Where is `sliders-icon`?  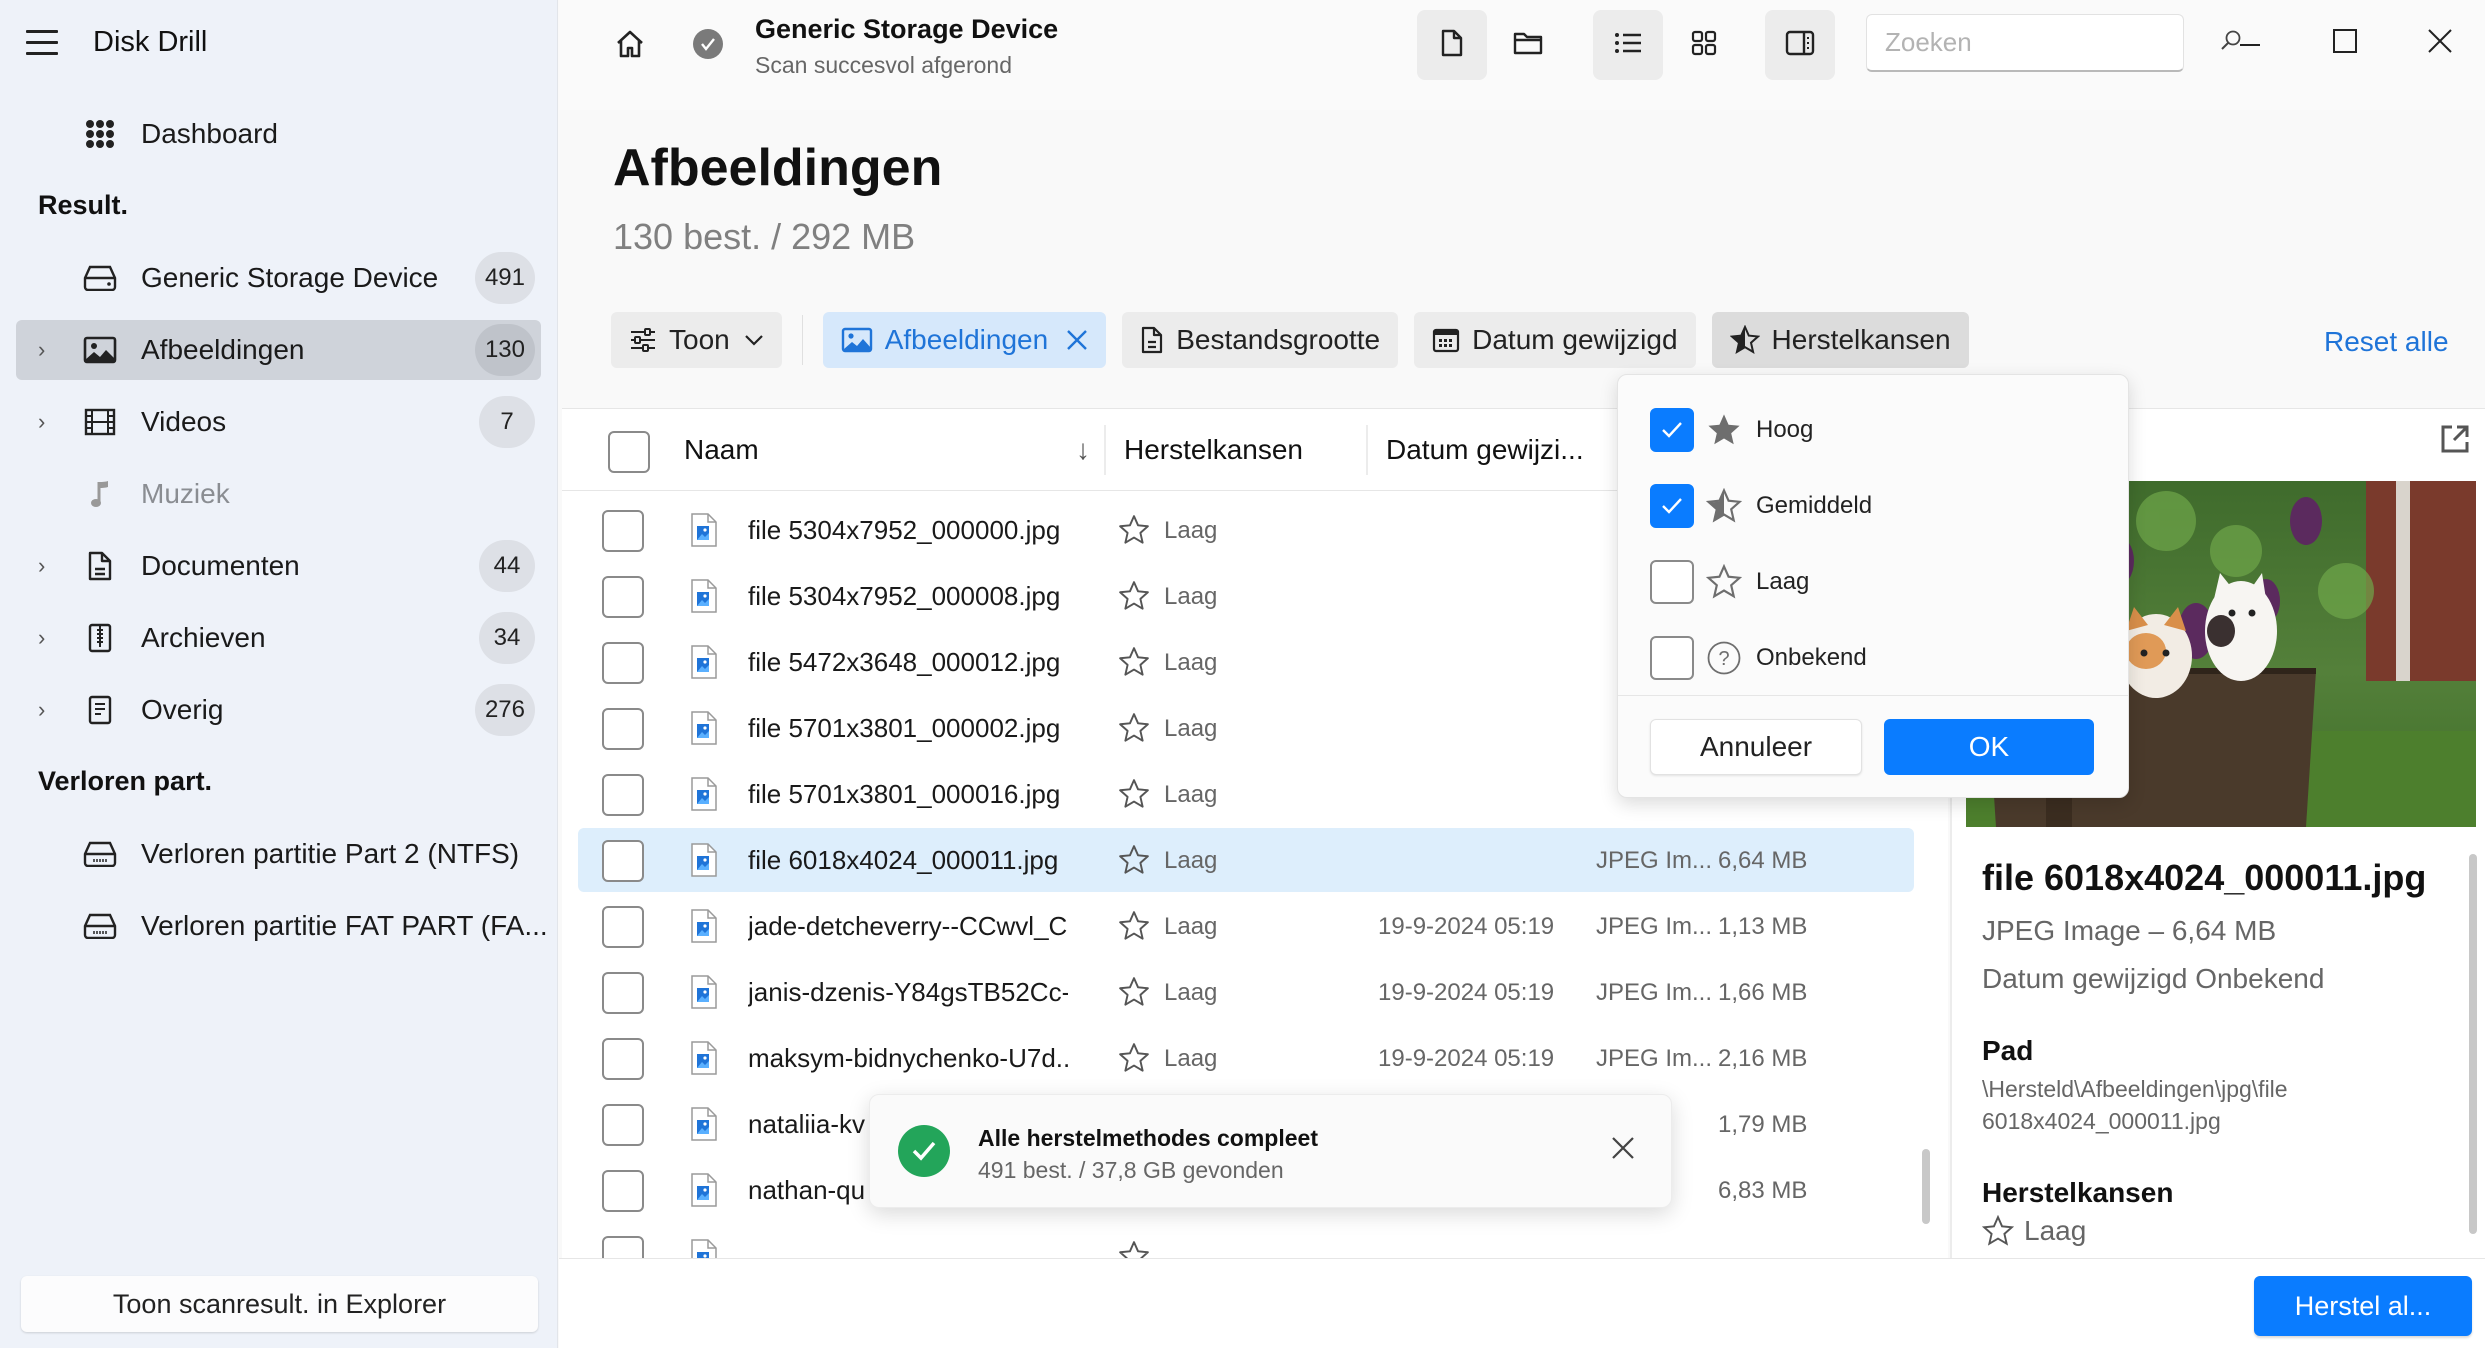 sliders-icon is located at coordinates (643, 340).